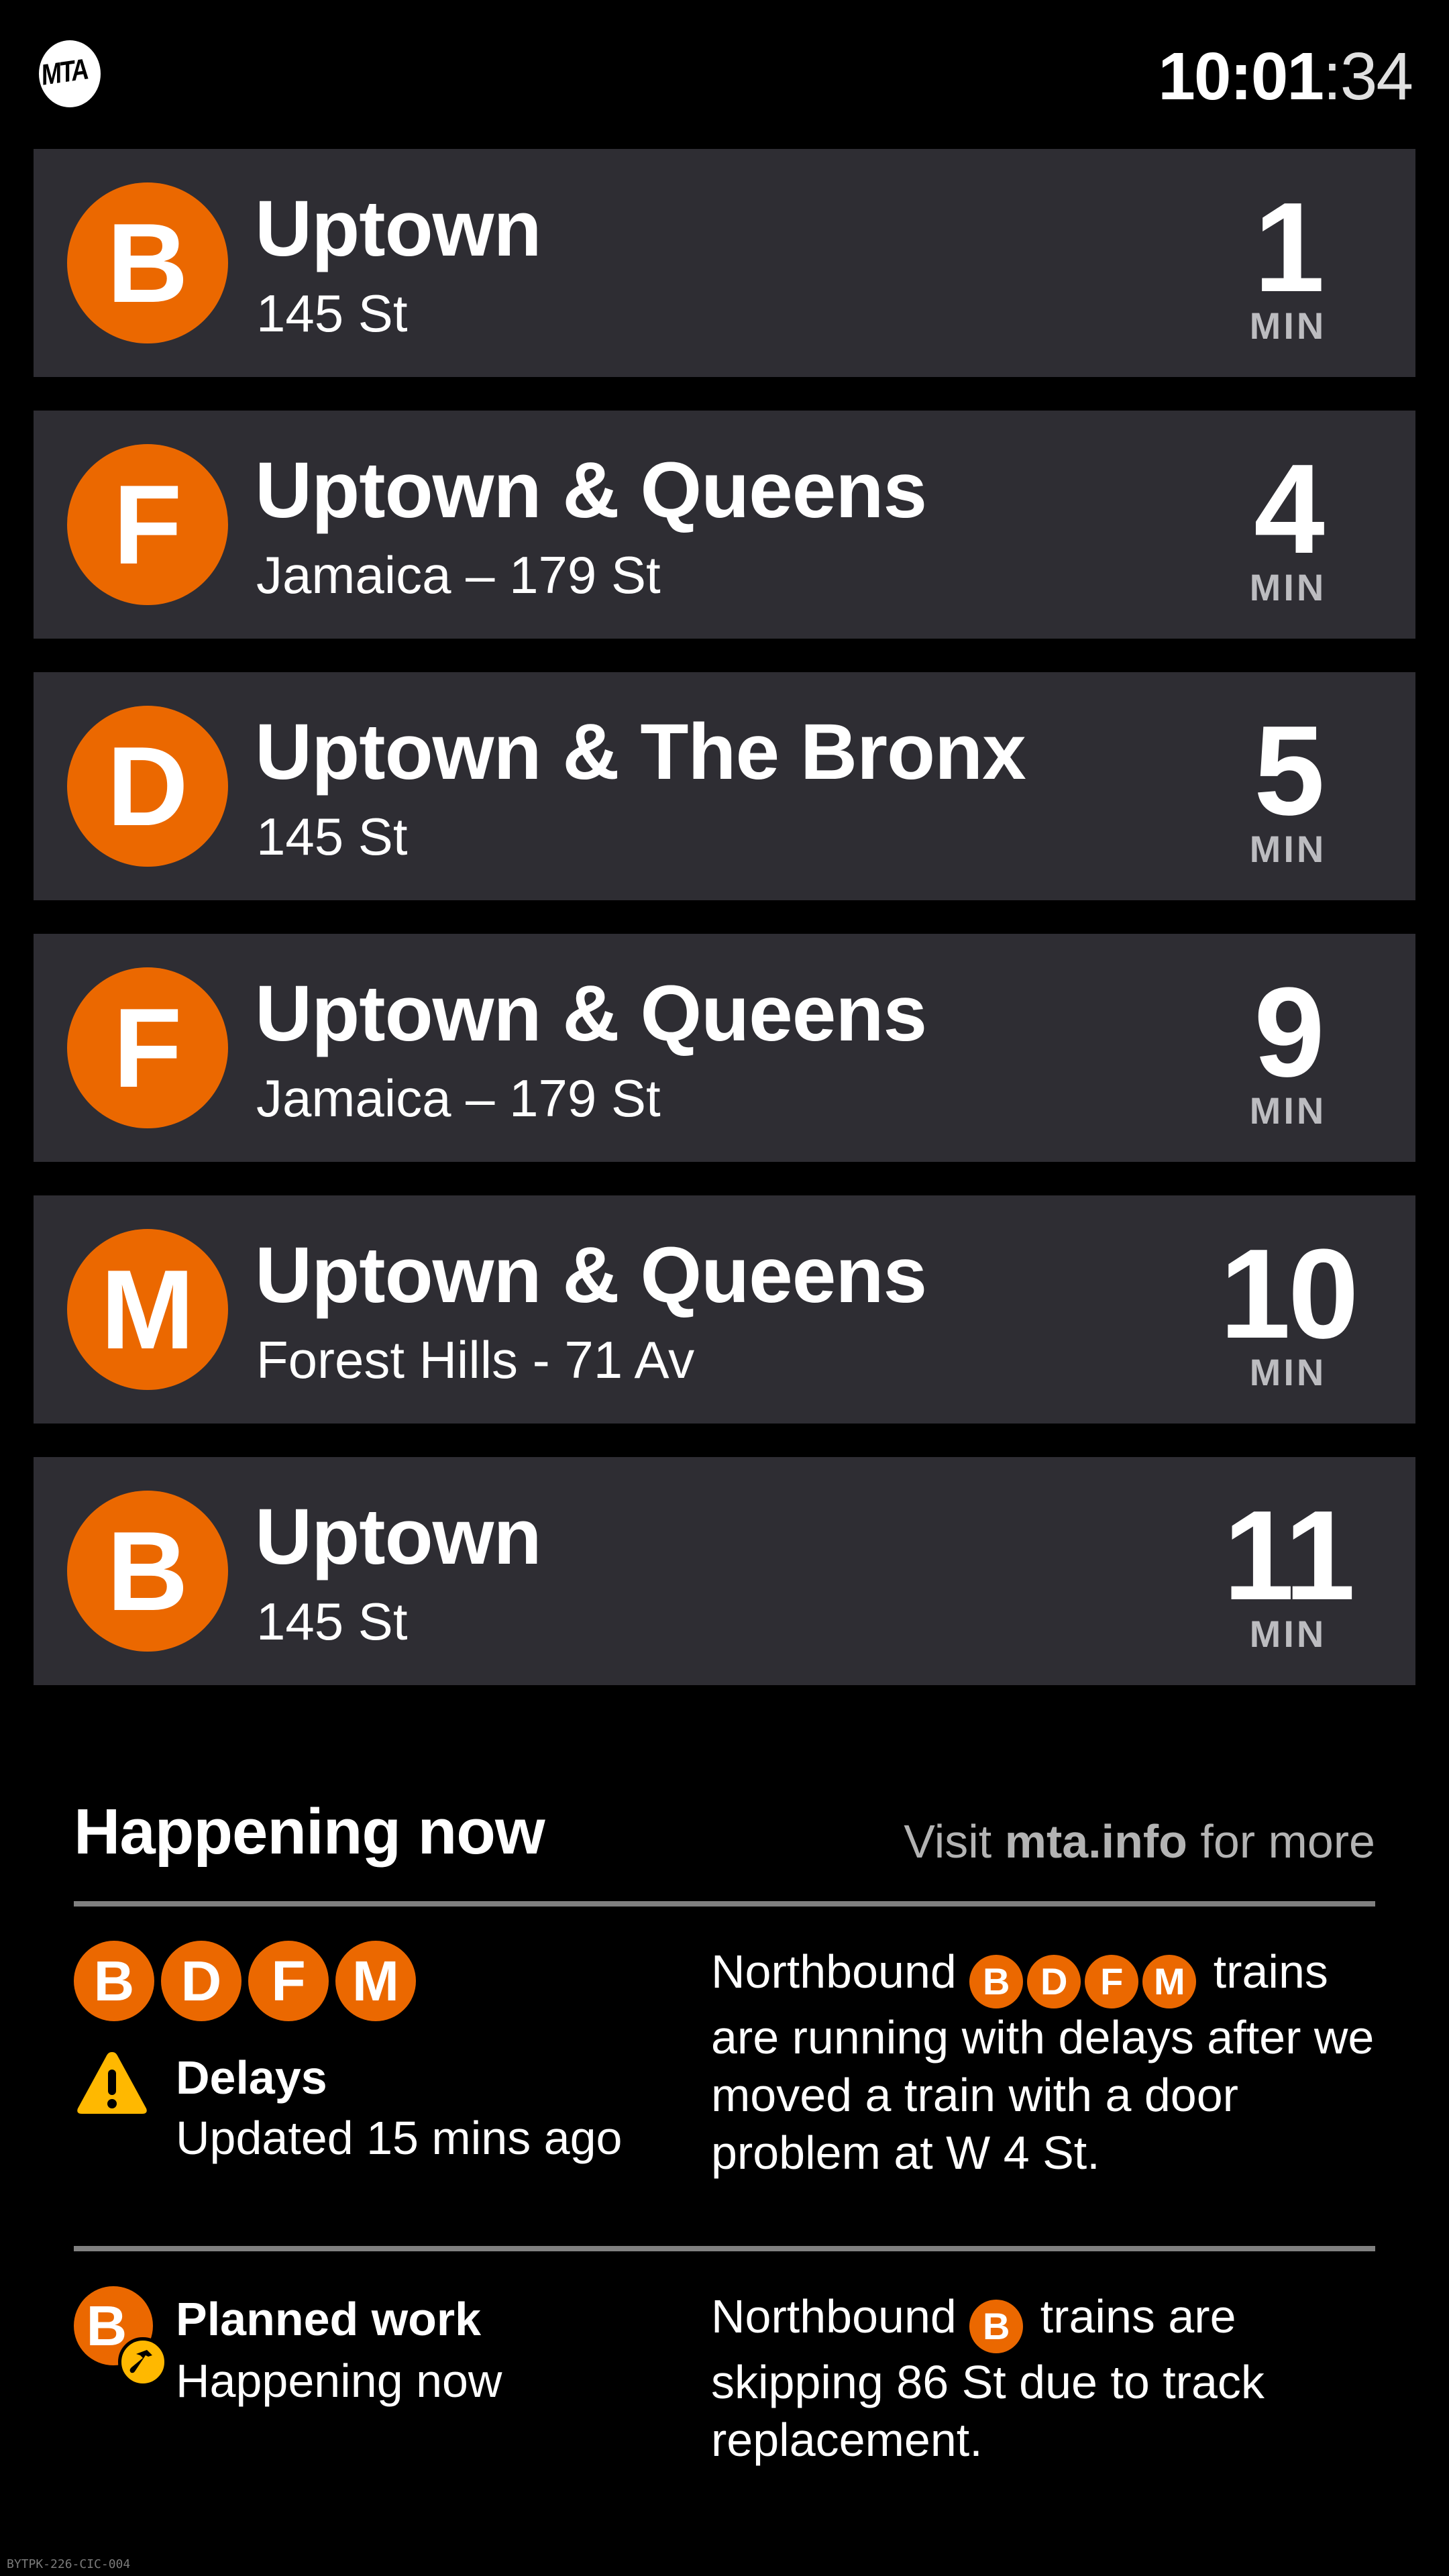  Describe the element at coordinates (1289, 1556) in the screenshot. I see `minutes-value: 11` at that location.